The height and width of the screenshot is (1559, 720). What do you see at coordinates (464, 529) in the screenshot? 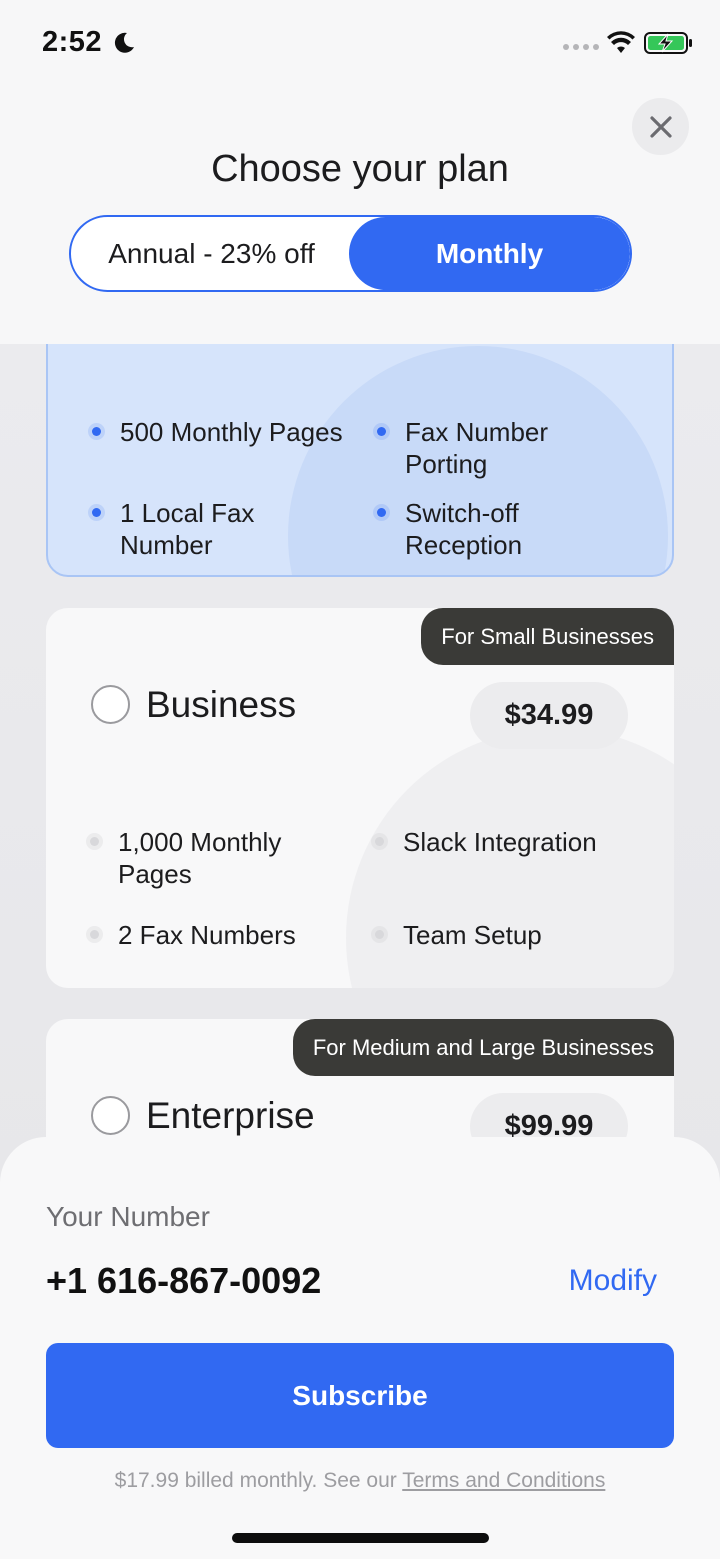
I see `feature-item: Switch-off Reception` at bounding box center [464, 529].